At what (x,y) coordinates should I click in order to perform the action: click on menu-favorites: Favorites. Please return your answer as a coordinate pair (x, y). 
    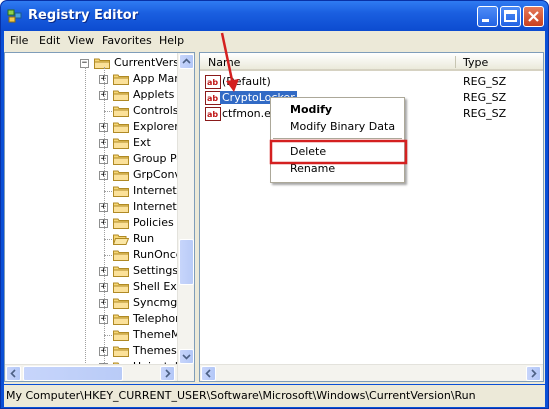
    Looking at the image, I should click on (127, 40).